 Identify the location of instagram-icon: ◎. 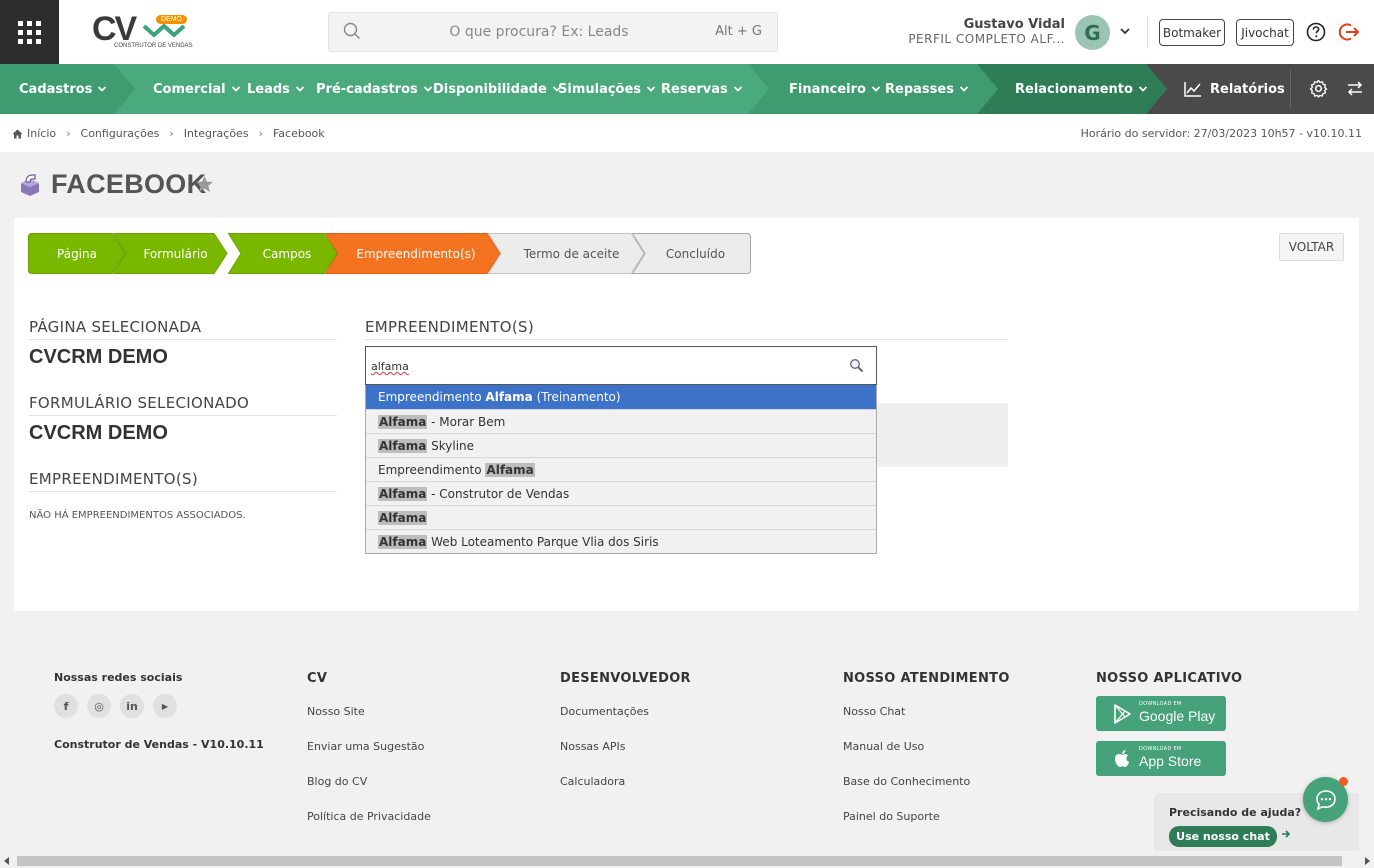
(99, 706).